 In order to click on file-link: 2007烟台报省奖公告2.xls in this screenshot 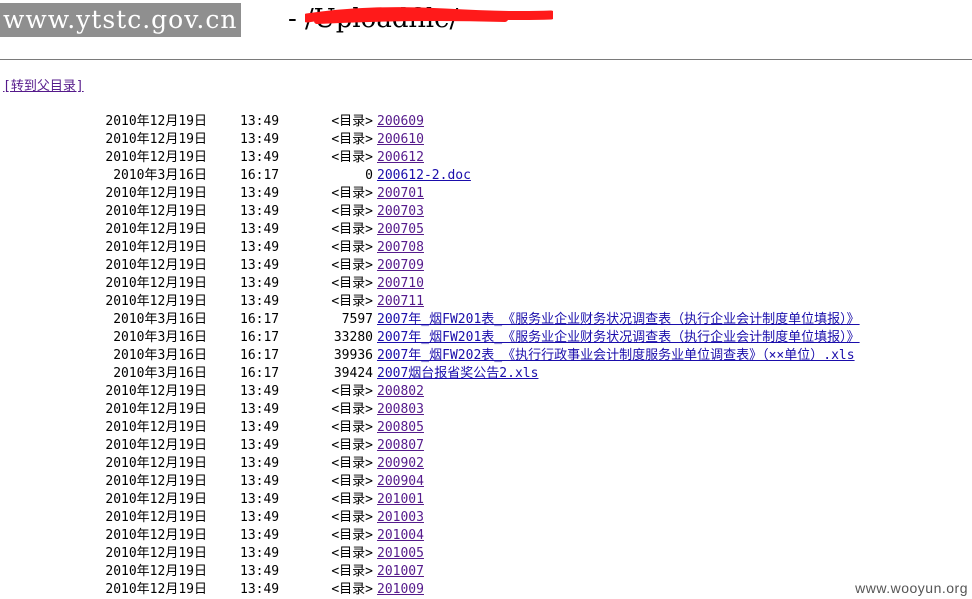, I will do `click(457, 374)`.